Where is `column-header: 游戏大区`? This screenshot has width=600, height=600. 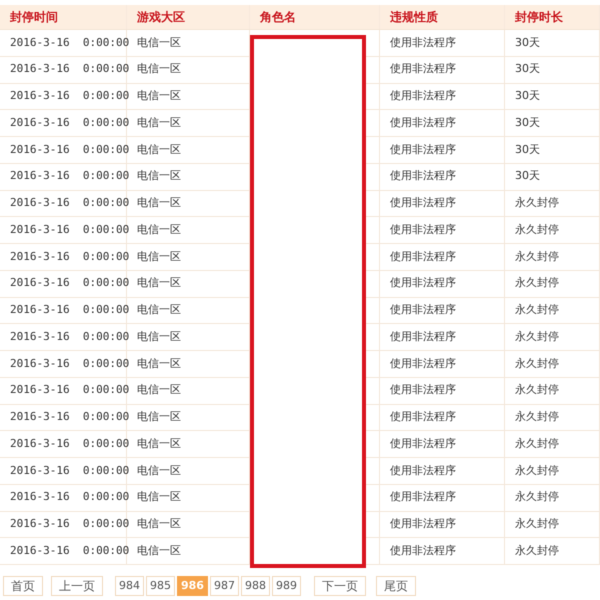 column-header: 游戏大区 is located at coordinates (161, 17).